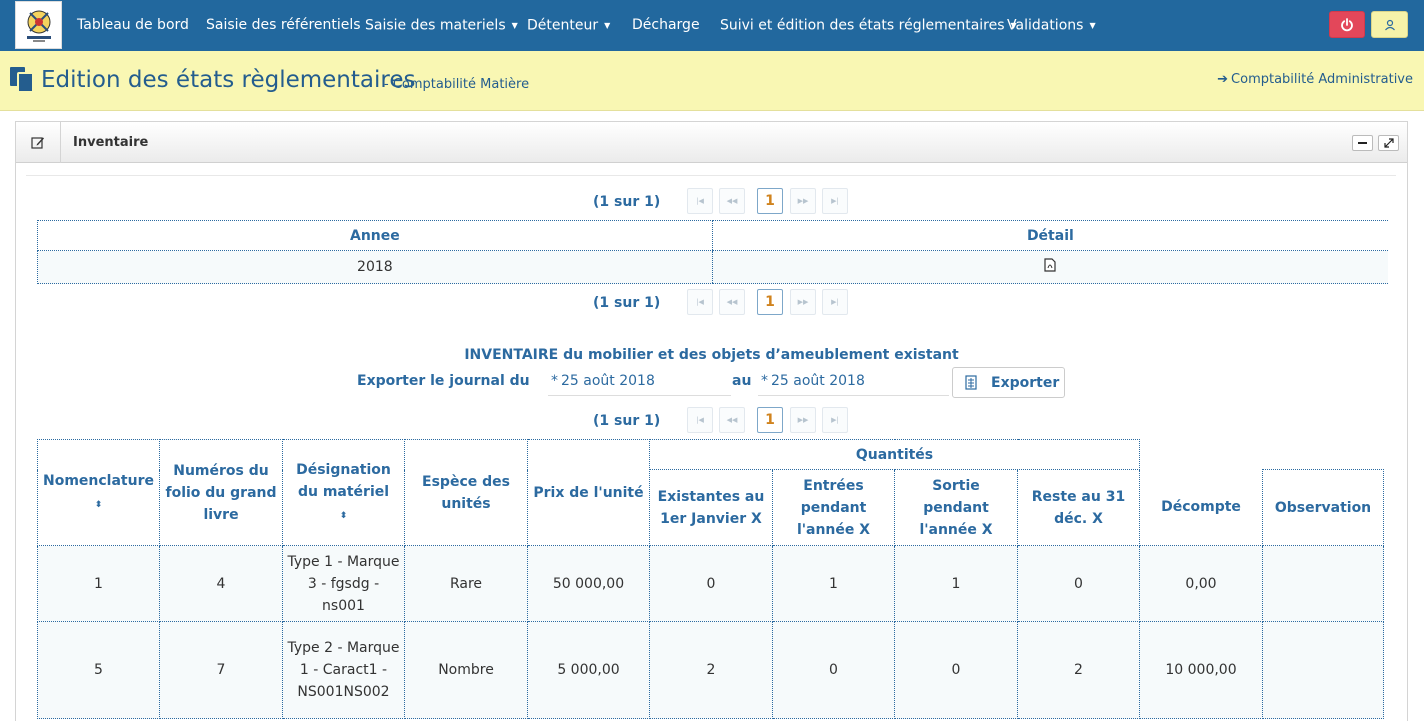 The width and height of the screenshot is (1424, 721). Describe the element at coordinates (375, 267) in the screenshot. I see `annee-cell: 2018` at that location.